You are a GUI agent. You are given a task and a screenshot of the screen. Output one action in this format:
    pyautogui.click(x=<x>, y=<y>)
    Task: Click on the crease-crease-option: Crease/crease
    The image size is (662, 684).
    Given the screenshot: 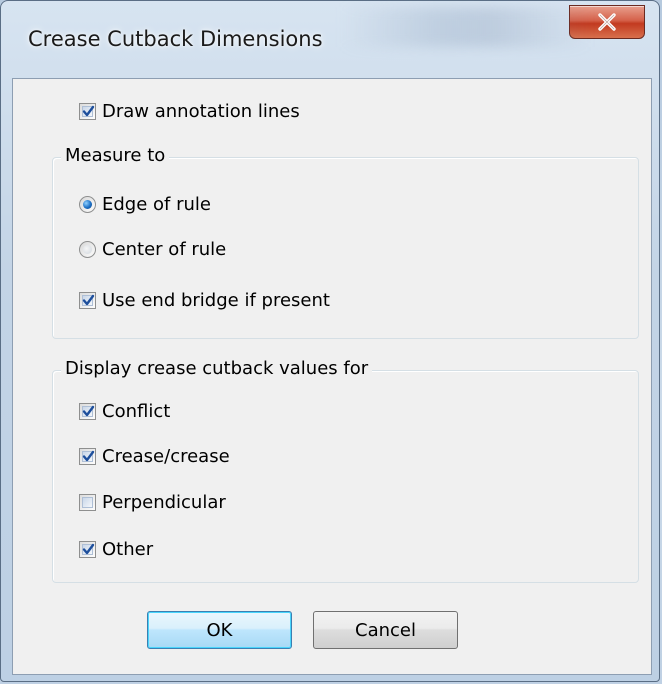 What is the action you would take?
    pyautogui.click(x=154, y=456)
    